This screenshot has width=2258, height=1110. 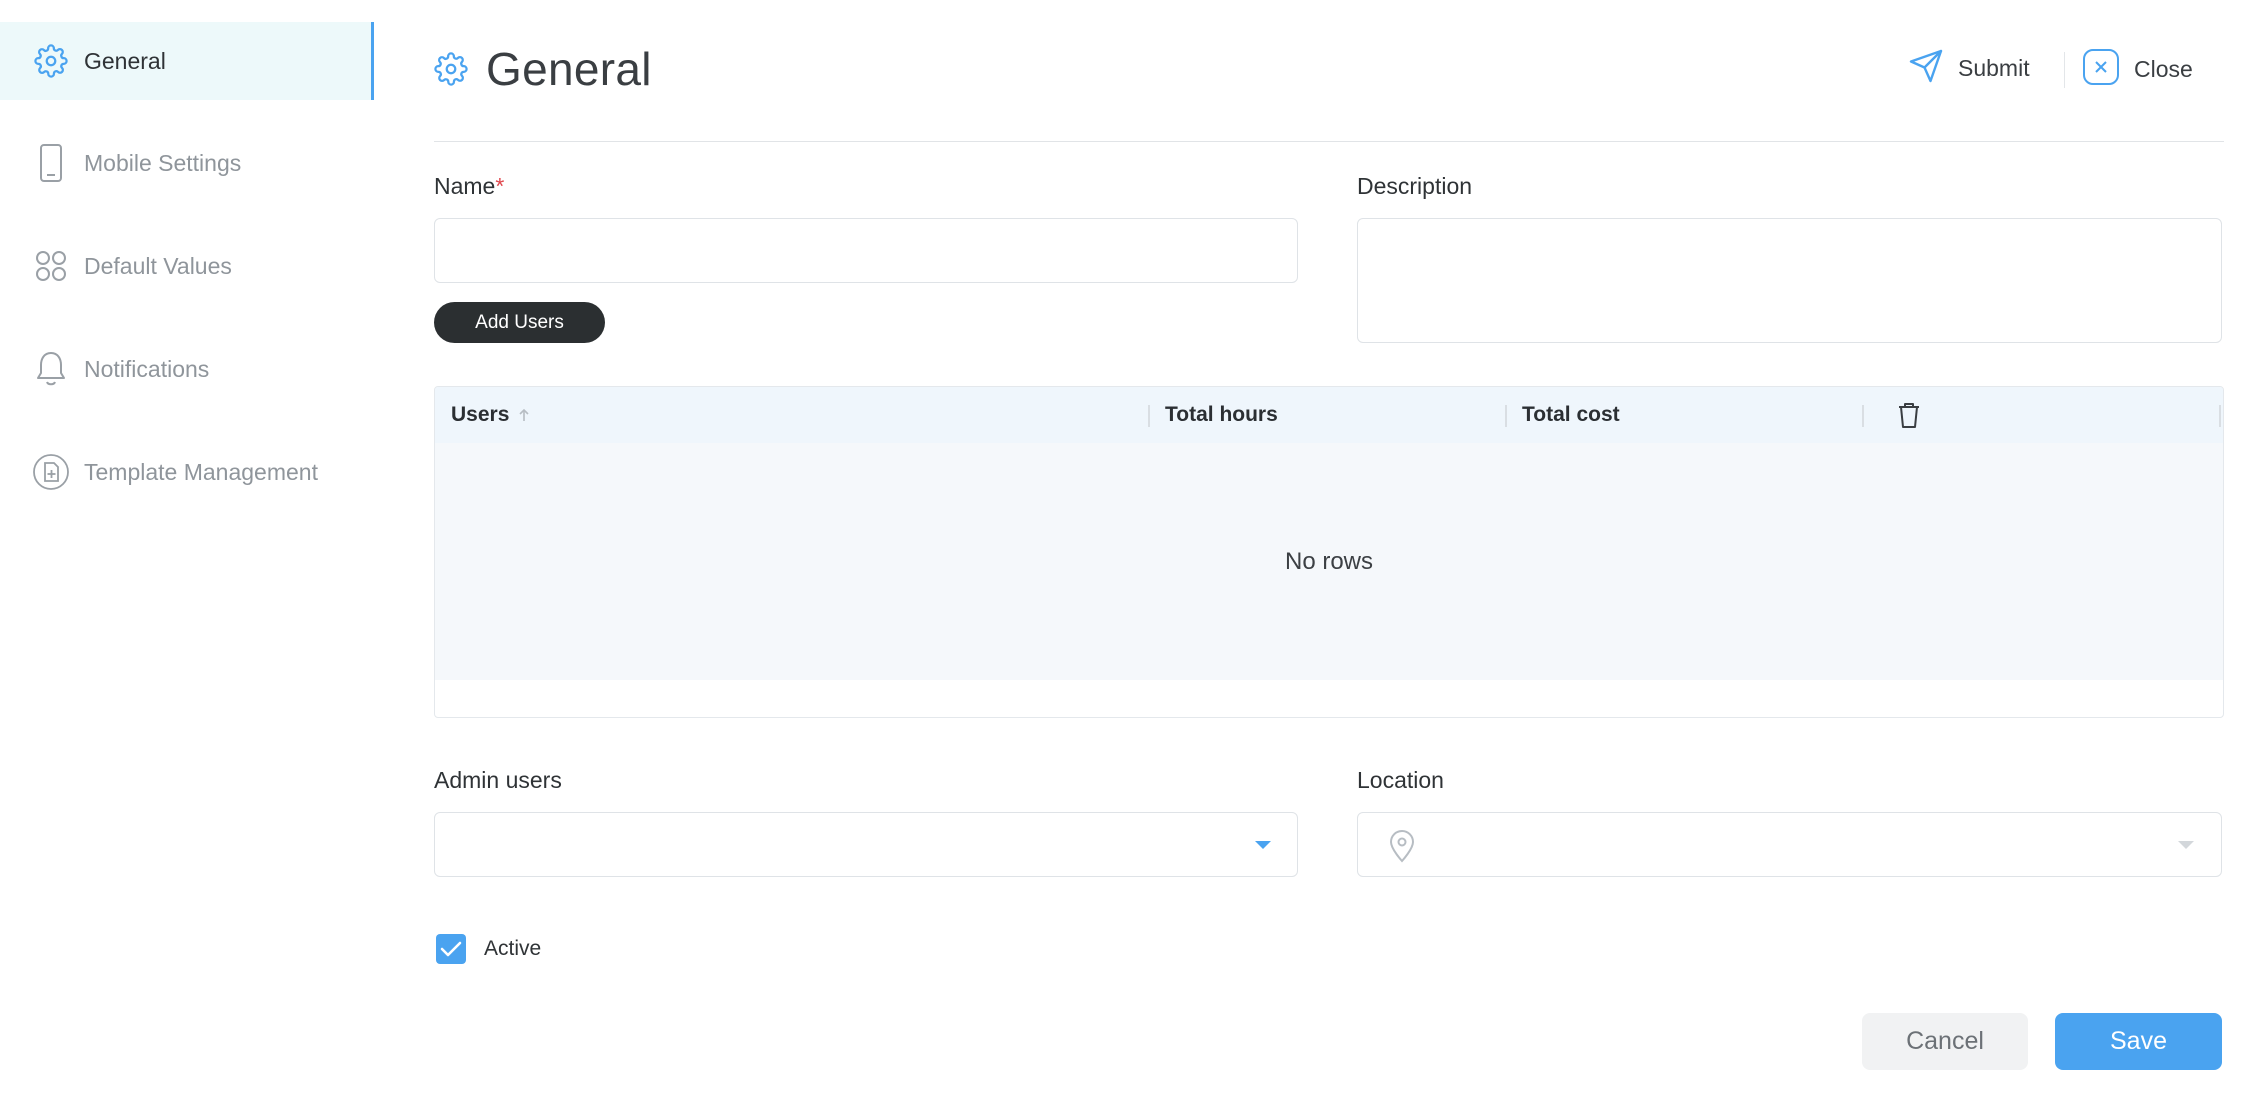 I want to click on page-header: General, so click(x=543, y=69).